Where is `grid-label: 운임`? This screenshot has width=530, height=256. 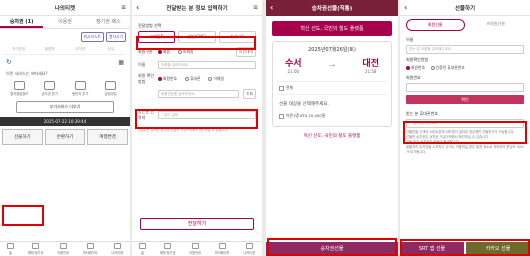 grid-label: 운임 is located at coordinates (111, 49).